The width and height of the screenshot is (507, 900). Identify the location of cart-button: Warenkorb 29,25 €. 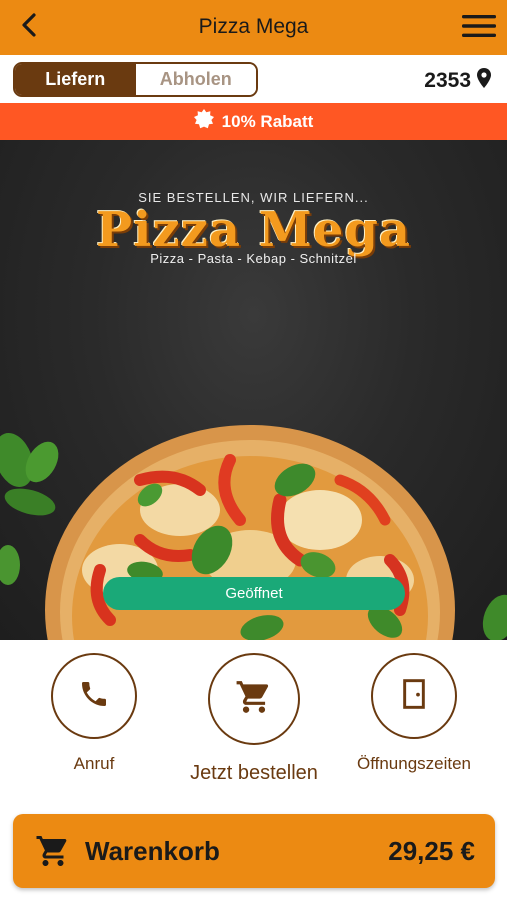
(254, 851).